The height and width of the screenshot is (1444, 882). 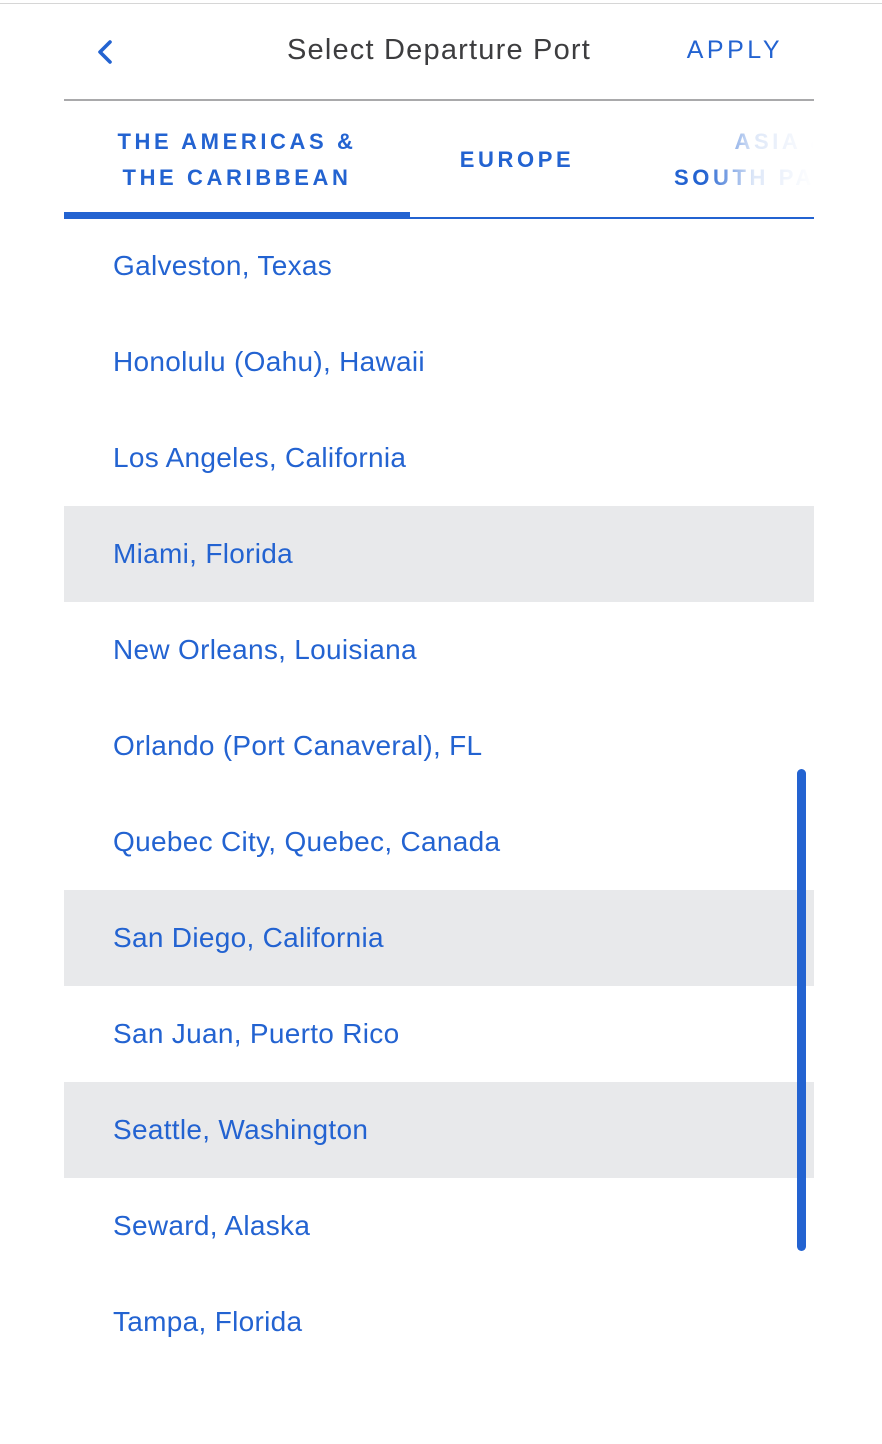 I want to click on port-label: San Juan, Puerto Rico, so click(x=256, y=1033).